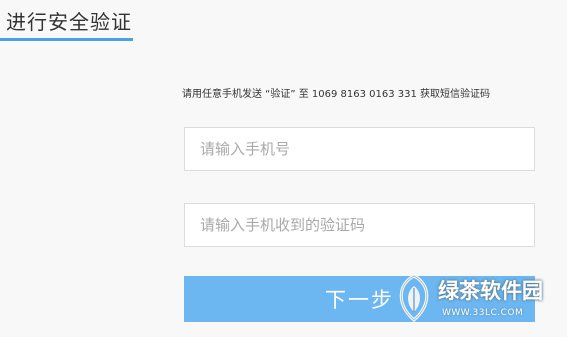  What do you see at coordinates (359, 225) in the screenshot?
I see `verification-code-input` at bounding box center [359, 225].